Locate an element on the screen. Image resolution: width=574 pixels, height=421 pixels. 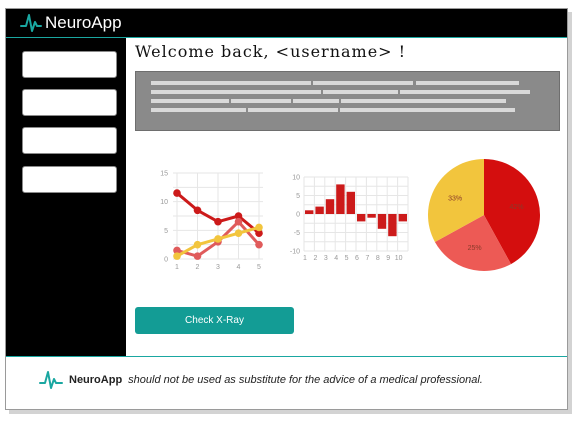
x-tick-label: 9 is located at coordinates (388, 258).